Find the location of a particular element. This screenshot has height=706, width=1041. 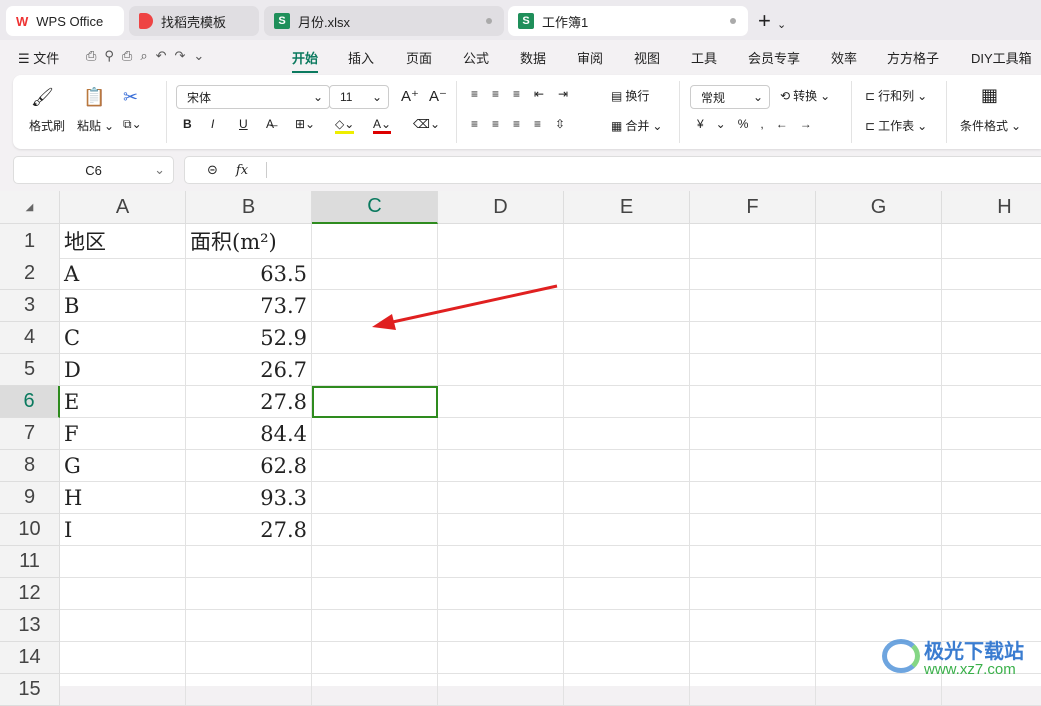

annotation-arrow is located at coordinates (465, 307).